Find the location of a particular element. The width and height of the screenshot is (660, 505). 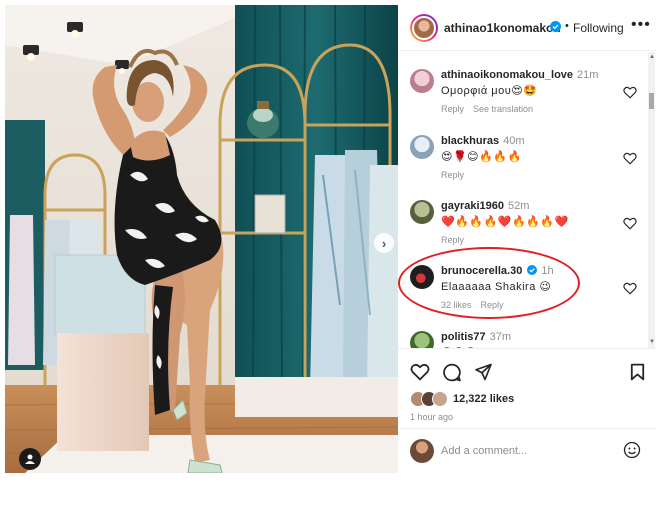

user-tag-icon is located at coordinates (30, 459).